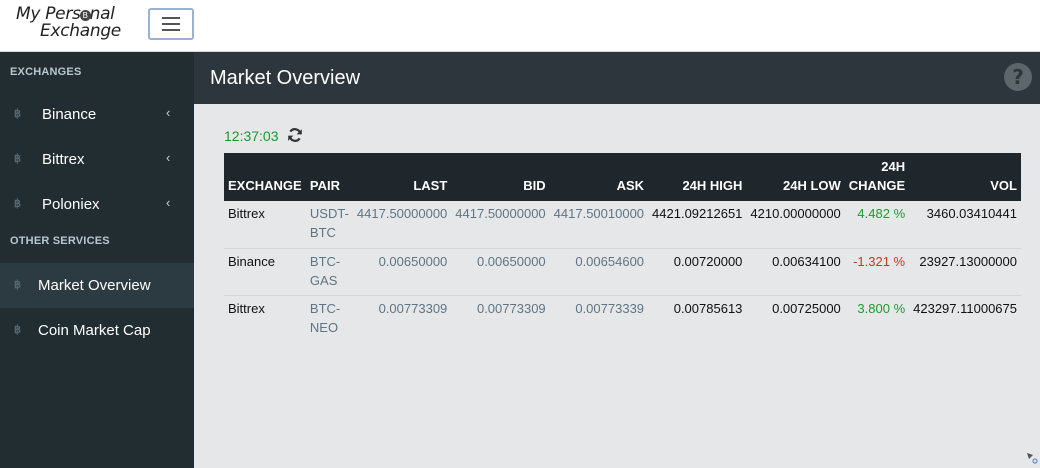  Describe the element at coordinates (697, 272) in the screenshot. I see `cell-24h-high: 0.00720000` at that location.